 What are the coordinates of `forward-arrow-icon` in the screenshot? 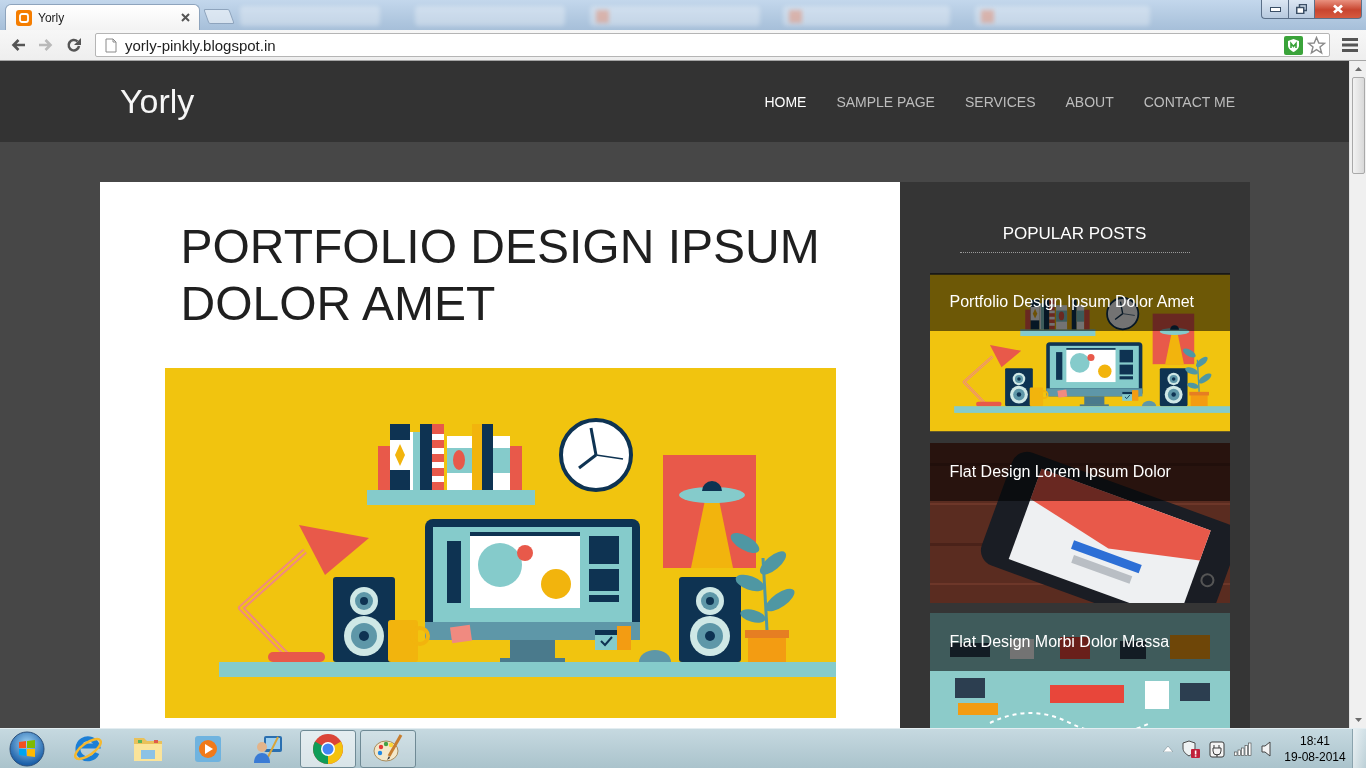 It's located at (46, 45).